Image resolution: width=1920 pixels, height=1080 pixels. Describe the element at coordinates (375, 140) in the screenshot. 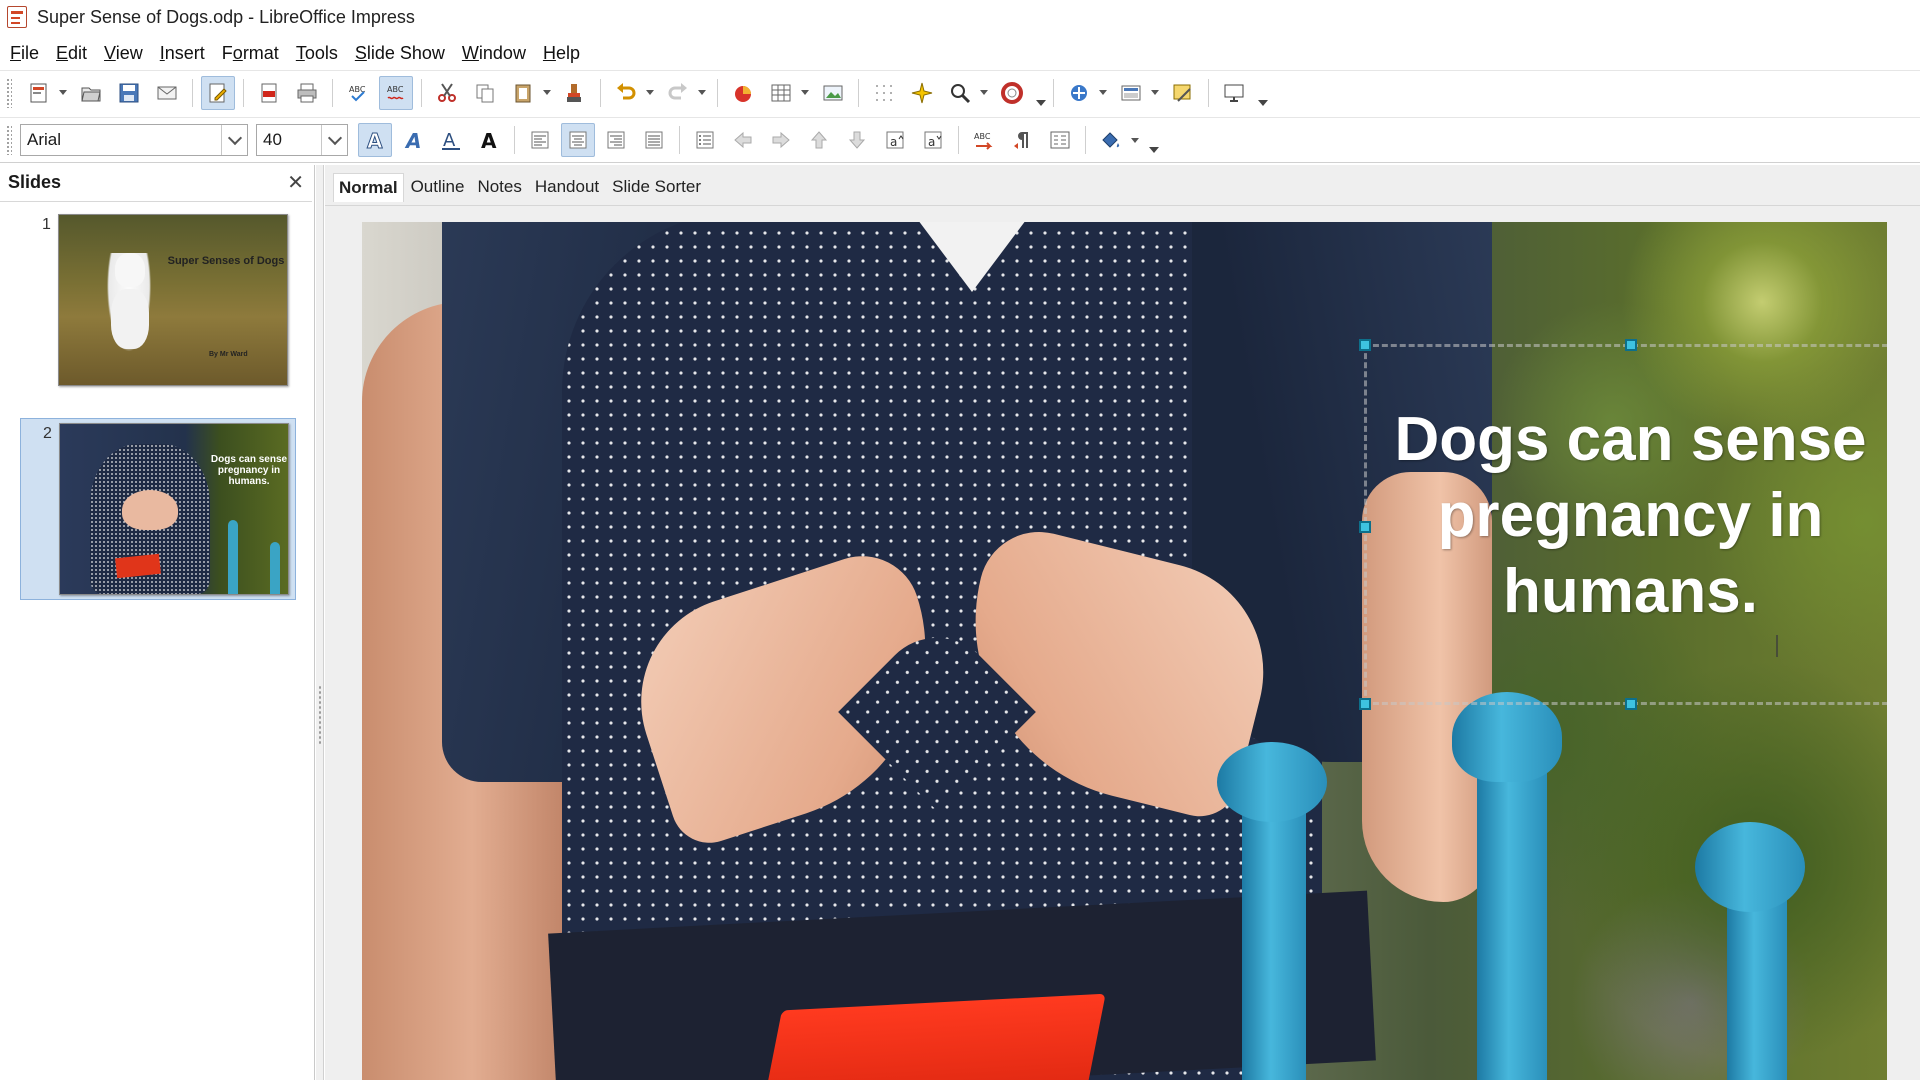

I see `outline-font-button: A` at that location.